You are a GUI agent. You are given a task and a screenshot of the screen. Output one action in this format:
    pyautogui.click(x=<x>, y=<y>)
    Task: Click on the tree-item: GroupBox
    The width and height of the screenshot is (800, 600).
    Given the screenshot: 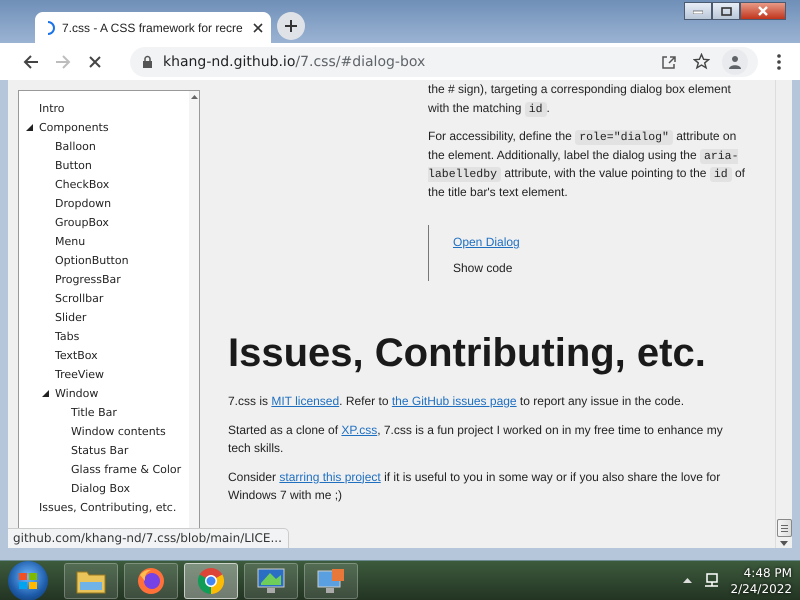 What is the action you would take?
    pyautogui.click(x=82, y=222)
    